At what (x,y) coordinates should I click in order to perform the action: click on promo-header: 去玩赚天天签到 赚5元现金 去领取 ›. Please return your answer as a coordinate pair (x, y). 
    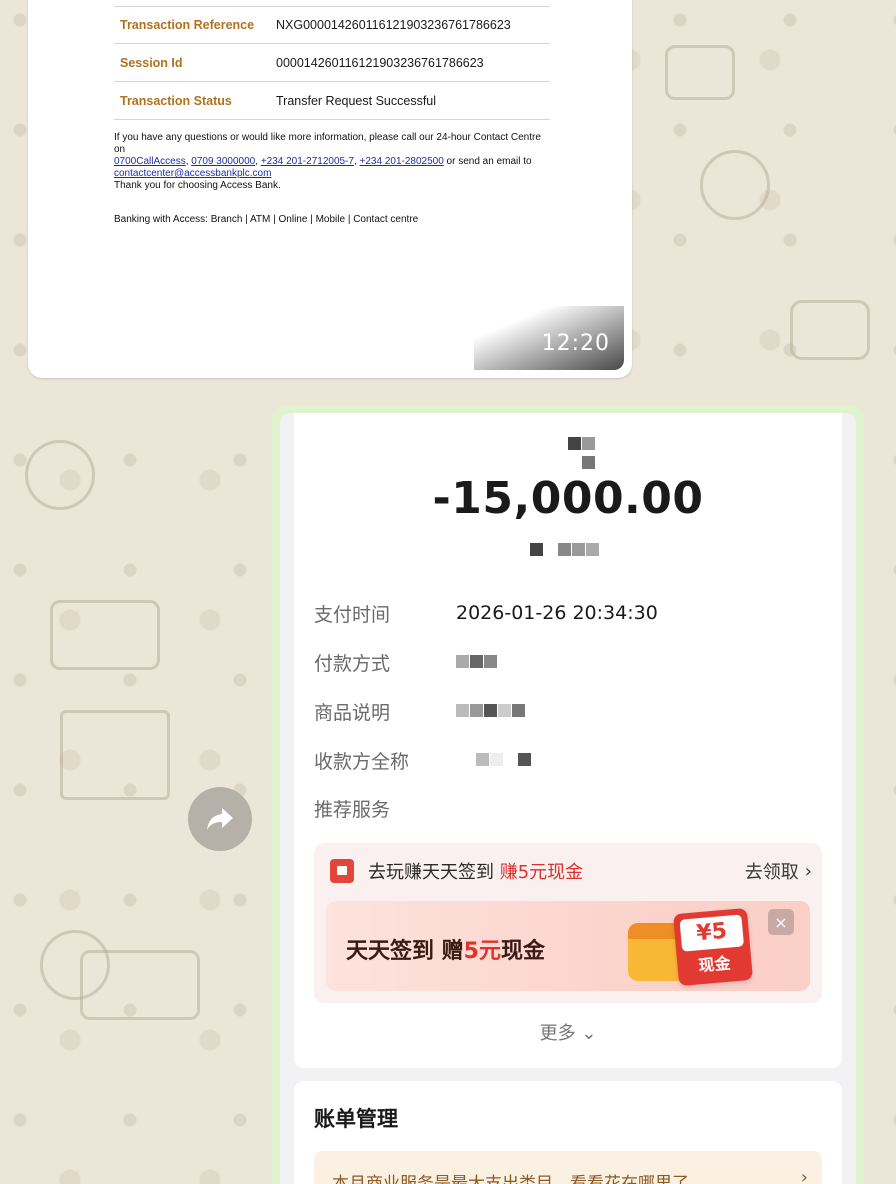
    Looking at the image, I should click on (571, 871).